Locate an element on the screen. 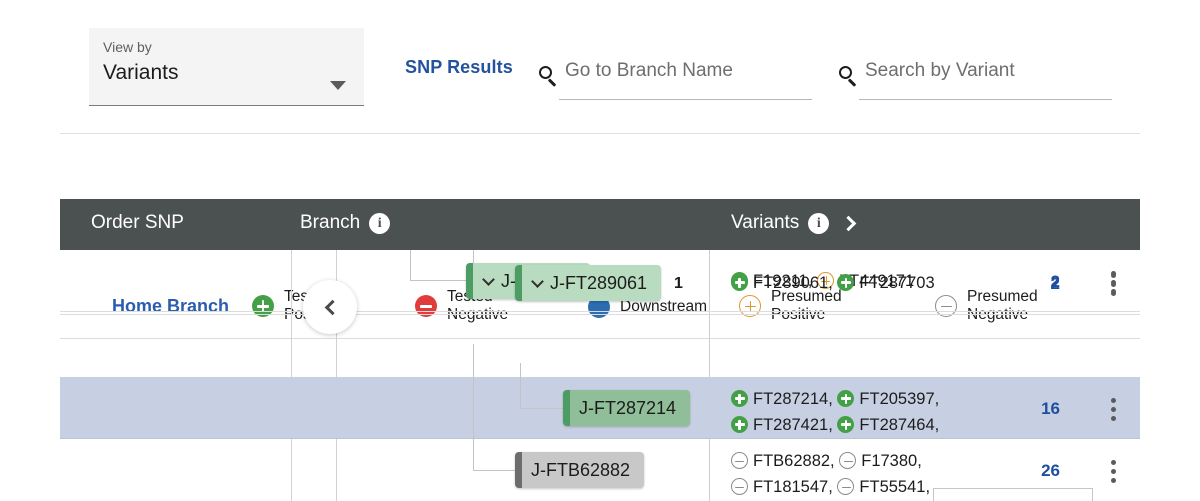  view-by-value: Variants is located at coordinates (141, 72).